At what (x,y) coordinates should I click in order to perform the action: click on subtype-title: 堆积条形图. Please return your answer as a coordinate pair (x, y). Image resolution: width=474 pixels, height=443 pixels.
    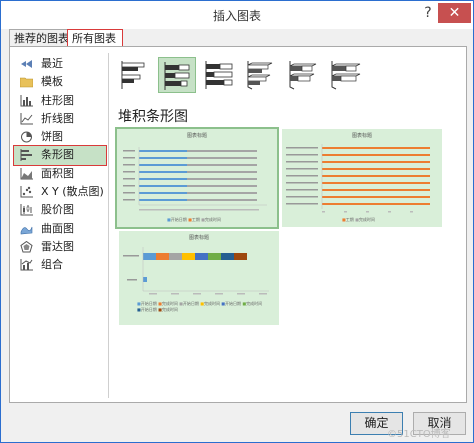
    Looking at the image, I should click on (153, 117).